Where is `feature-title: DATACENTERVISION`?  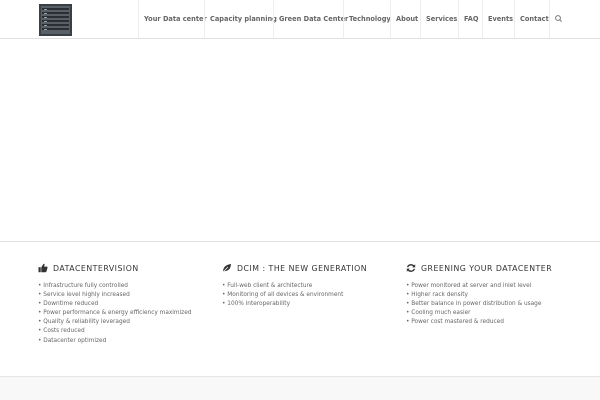 feature-title: DATACENTERVISION is located at coordinates (96, 268).